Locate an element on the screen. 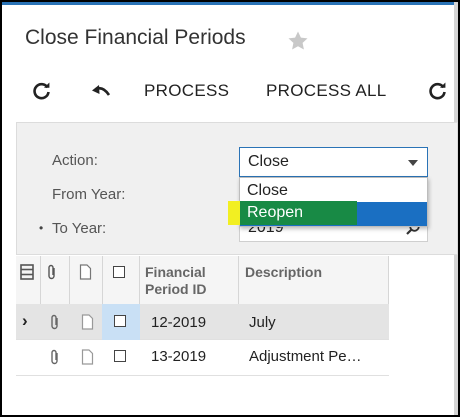  schedule-button is located at coordinates (439, 91).